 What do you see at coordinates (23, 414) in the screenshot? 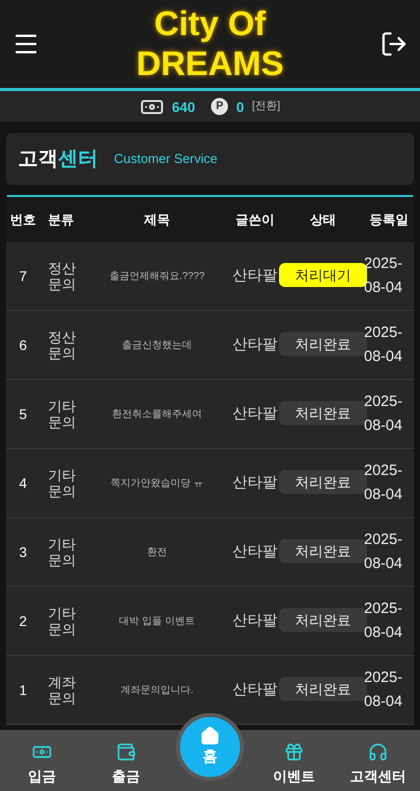
I see `row-number: 5` at bounding box center [23, 414].